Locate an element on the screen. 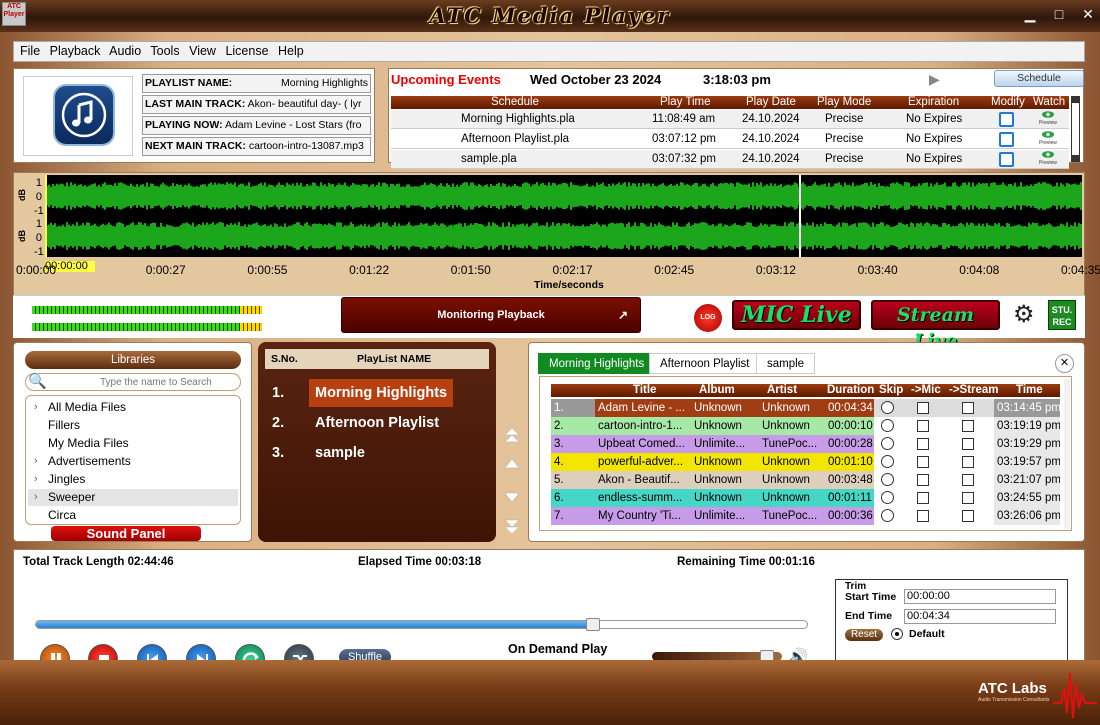 Image resolution: width=1100 pixels, height=725 pixels. menu-view: View is located at coordinates (202, 51).